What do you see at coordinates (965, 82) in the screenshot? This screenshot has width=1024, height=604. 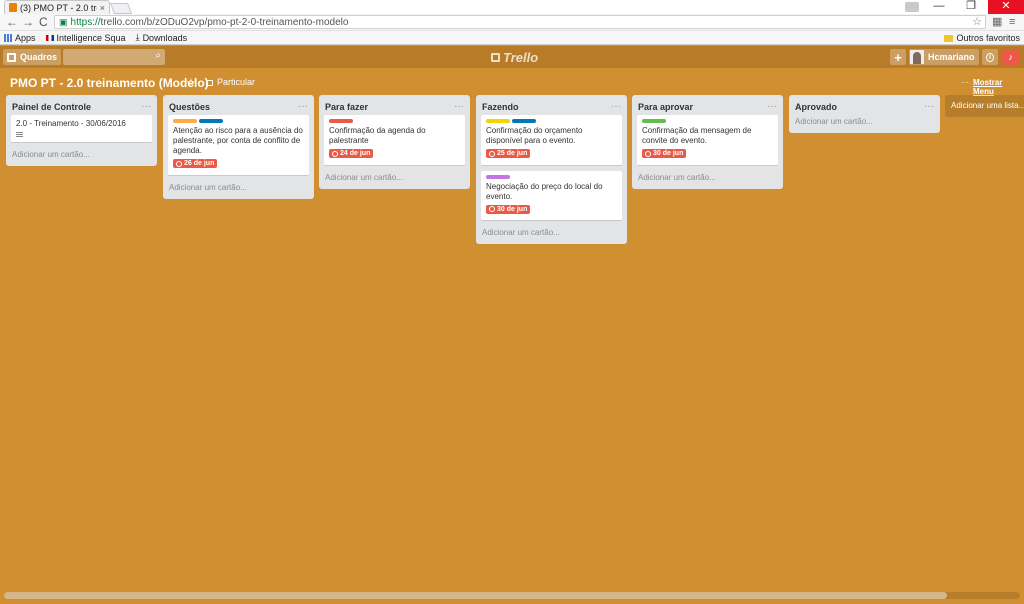 I see `dots-icon: ···` at bounding box center [965, 82].